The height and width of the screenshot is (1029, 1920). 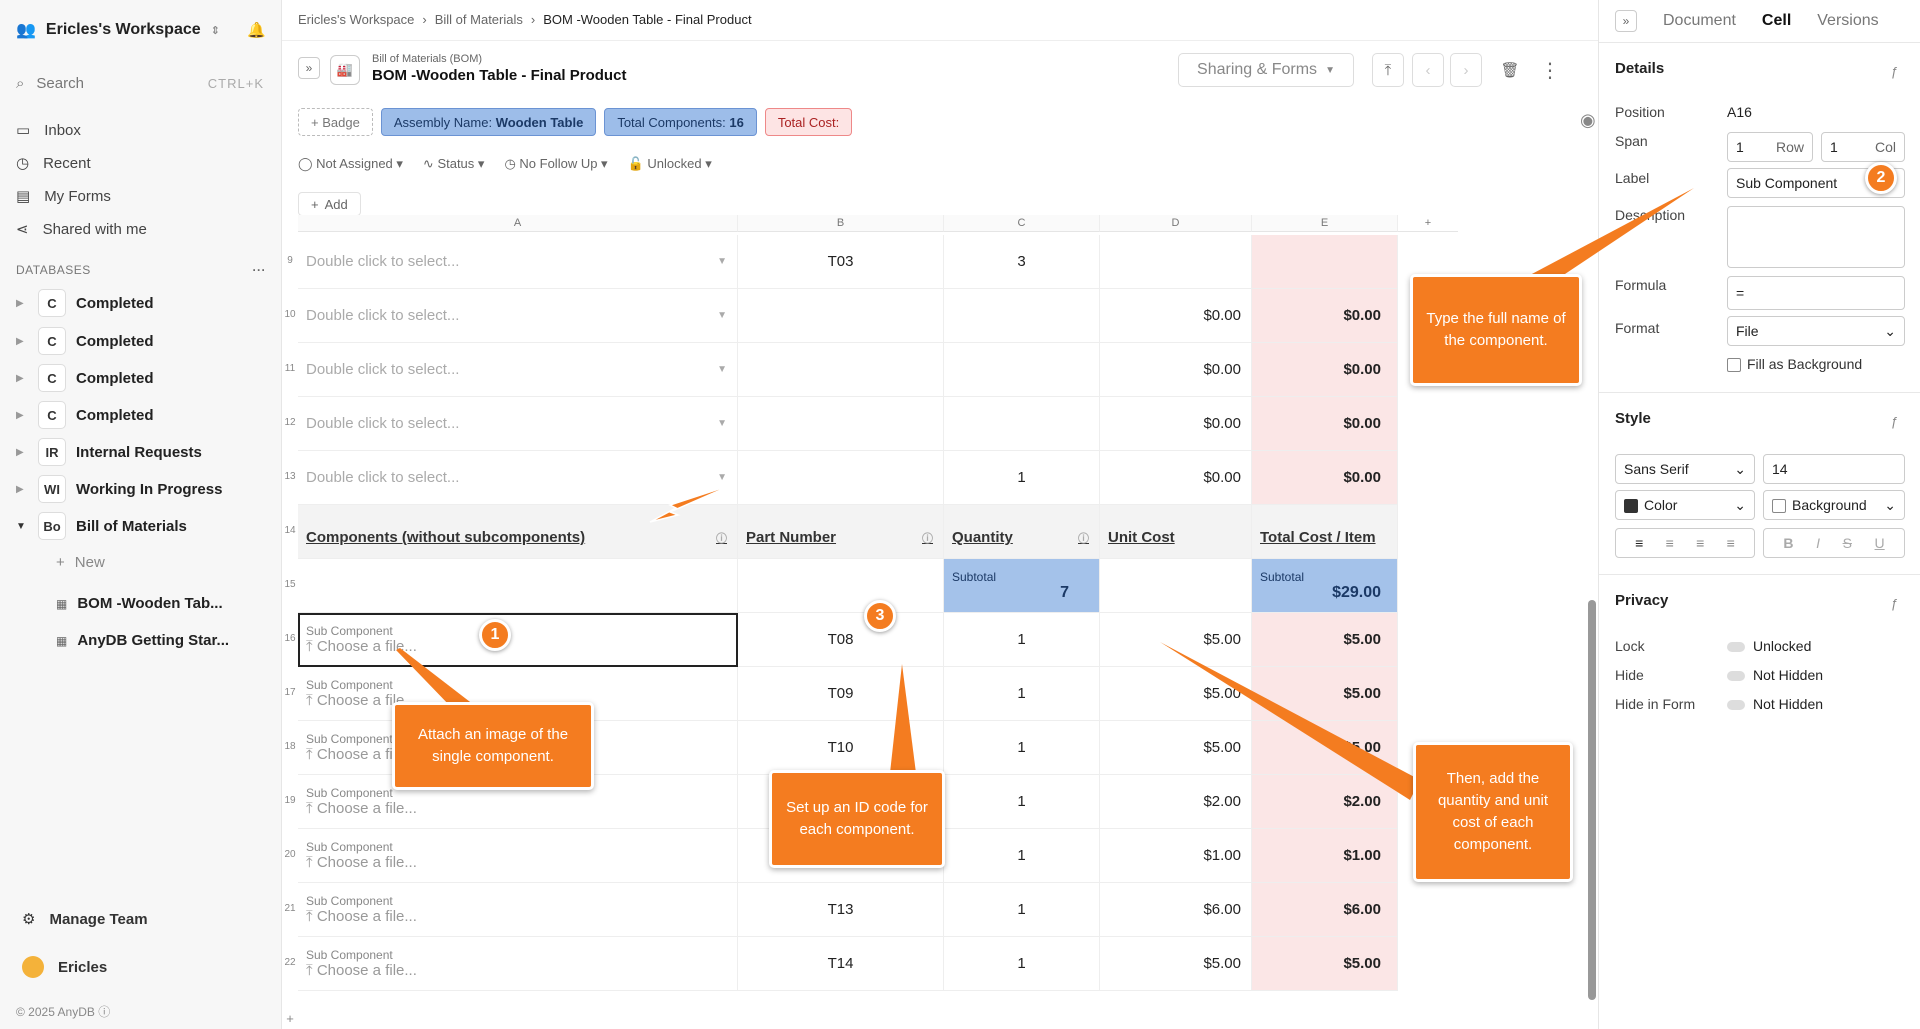 I want to click on underline-icon: U, so click(x=1880, y=543).